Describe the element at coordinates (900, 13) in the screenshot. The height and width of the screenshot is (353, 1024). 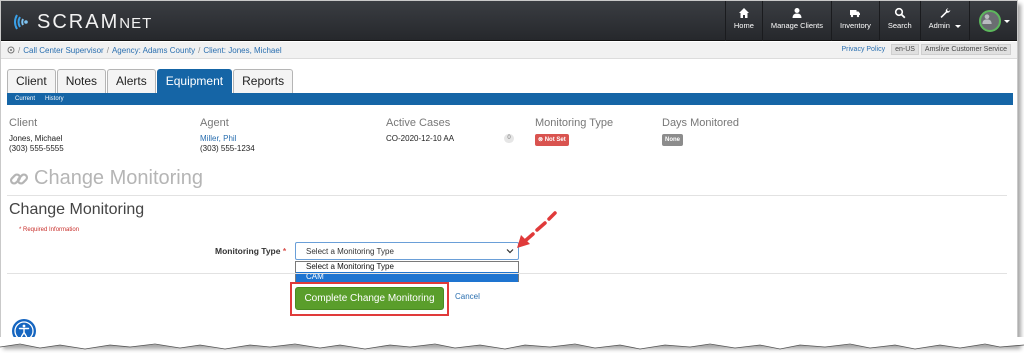
I see `search-icon` at that location.